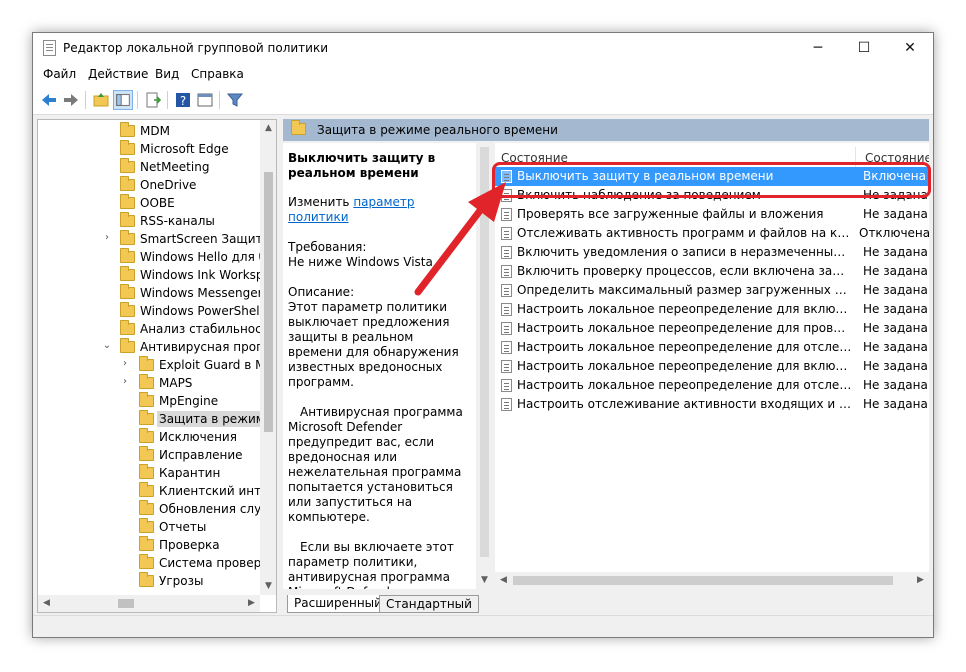  I want to click on tree-item-oobe: OOBE, so click(149, 203).